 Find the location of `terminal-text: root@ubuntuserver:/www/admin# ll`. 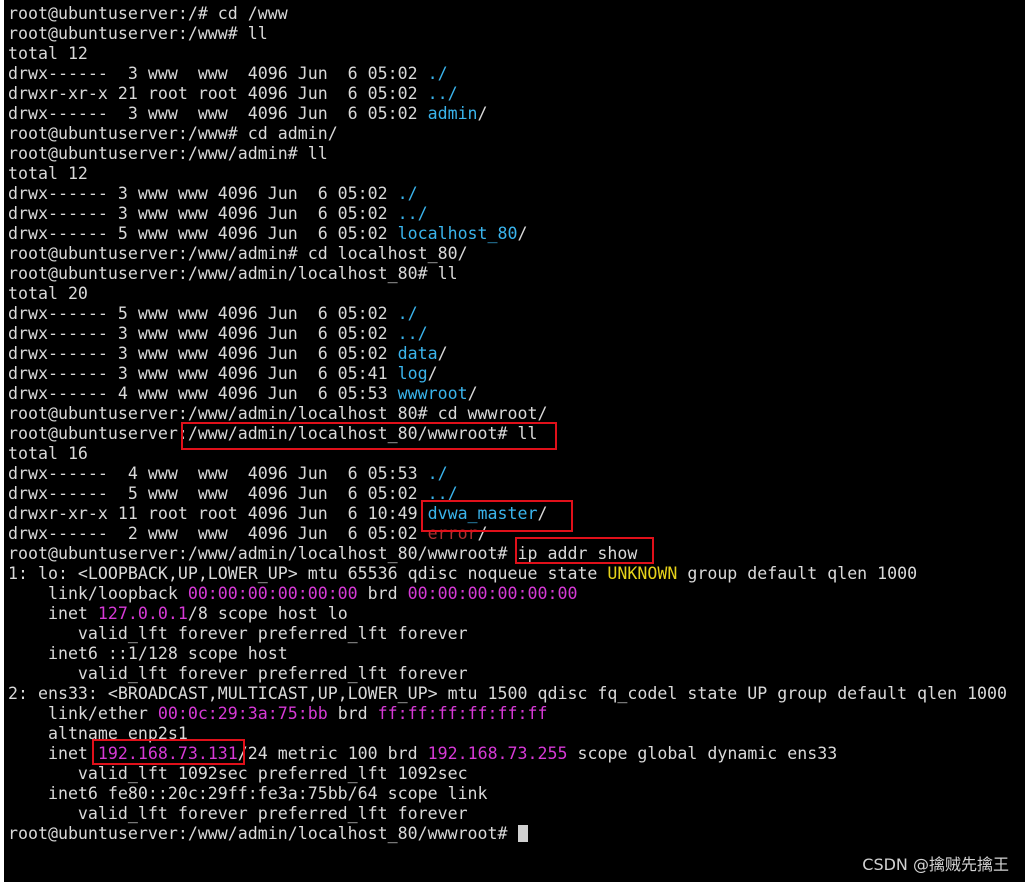

terminal-text: root@ubuntuserver:/www/admin# ll is located at coordinates (168, 153).